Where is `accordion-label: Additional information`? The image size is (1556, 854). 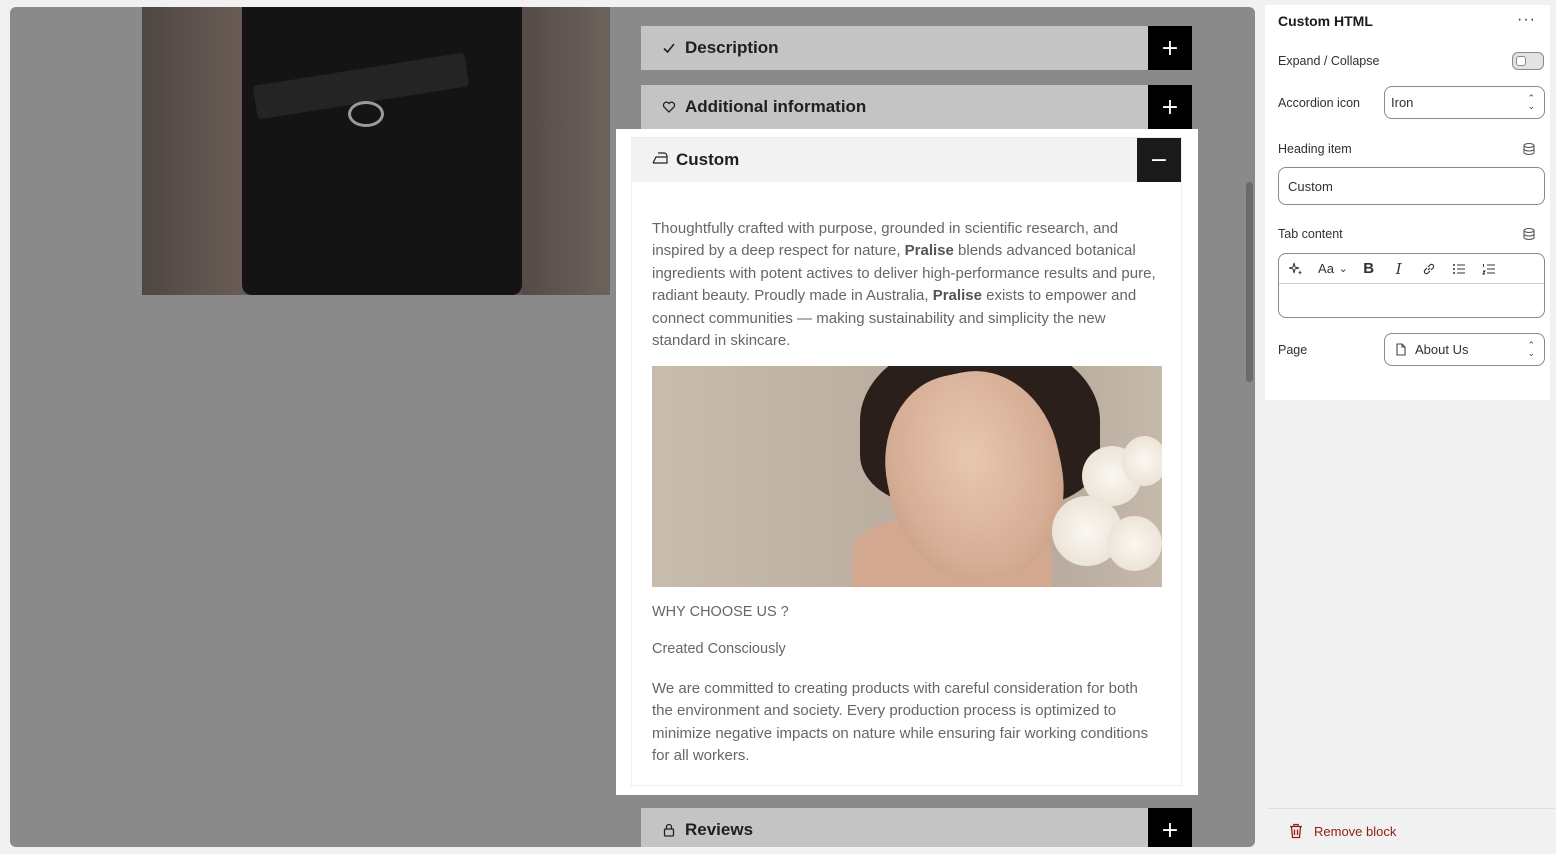 accordion-label: Additional information is located at coordinates (776, 106).